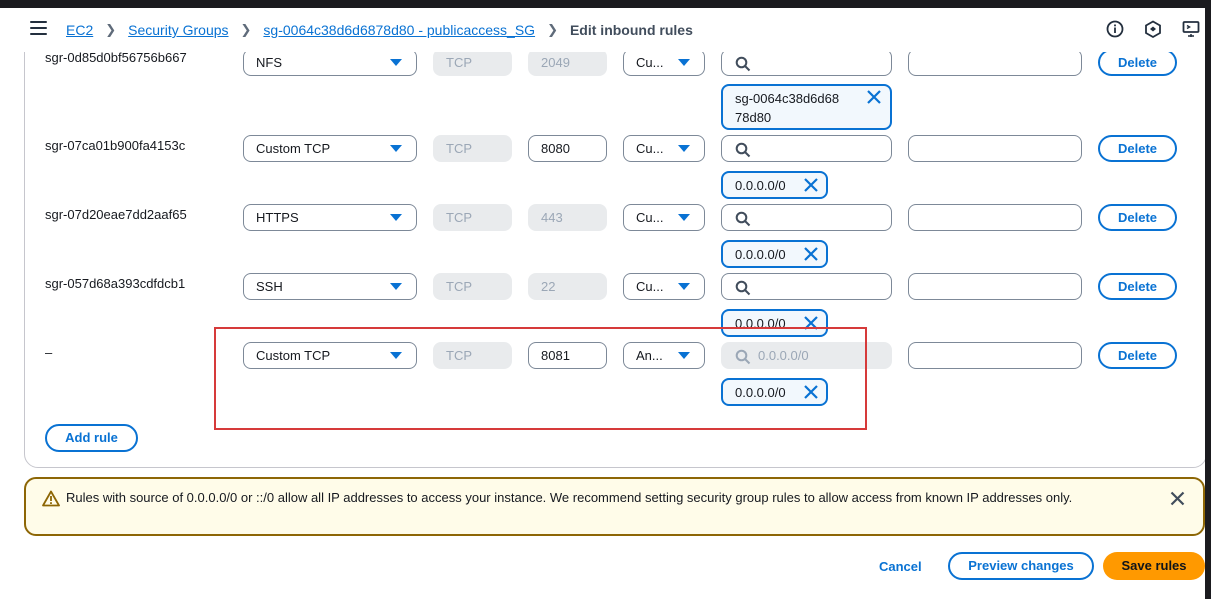 The height and width of the screenshot is (599, 1211). I want to click on token-label-line2: 78d80, so click(753, 117).